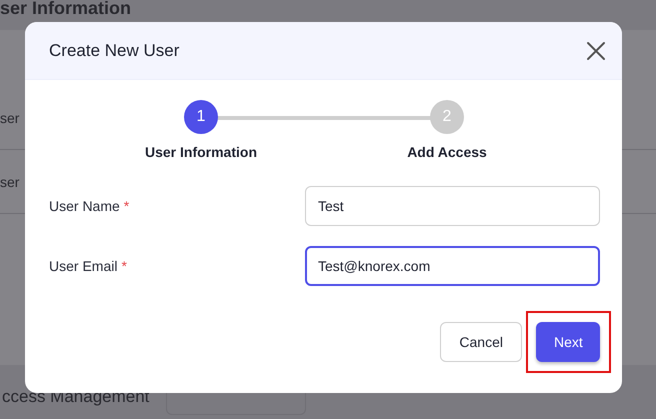 The width and height of the screenshot is (656, 419). Describe the element at coordinates (201, 117) in the screenshot. I see `step-number: 1` at that location.